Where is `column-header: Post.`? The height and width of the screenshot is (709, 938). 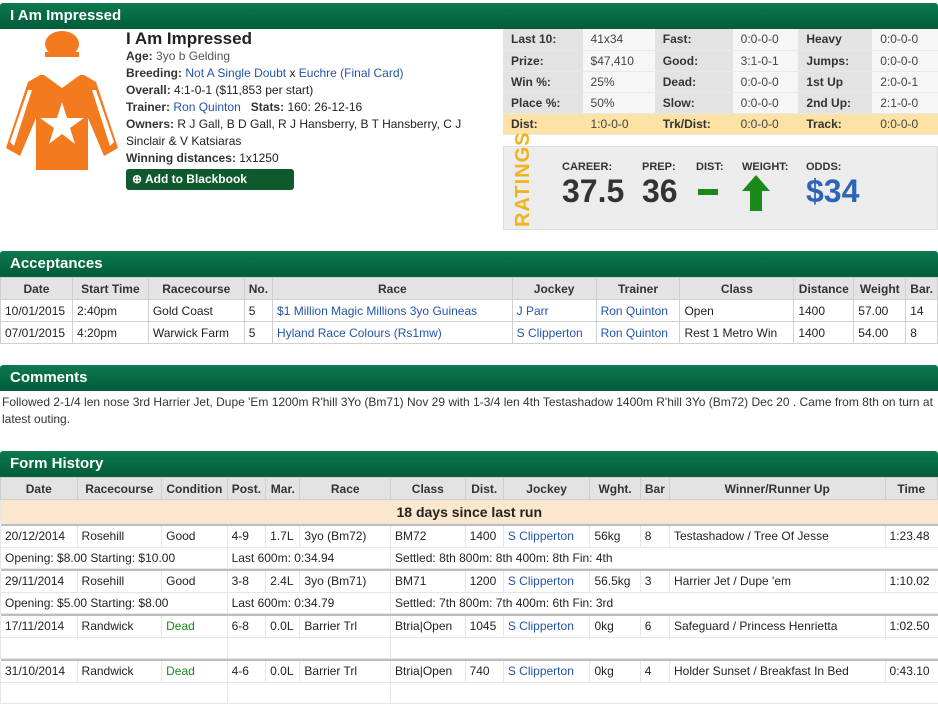
column-header: Post. is located at coordinates (246, 488).